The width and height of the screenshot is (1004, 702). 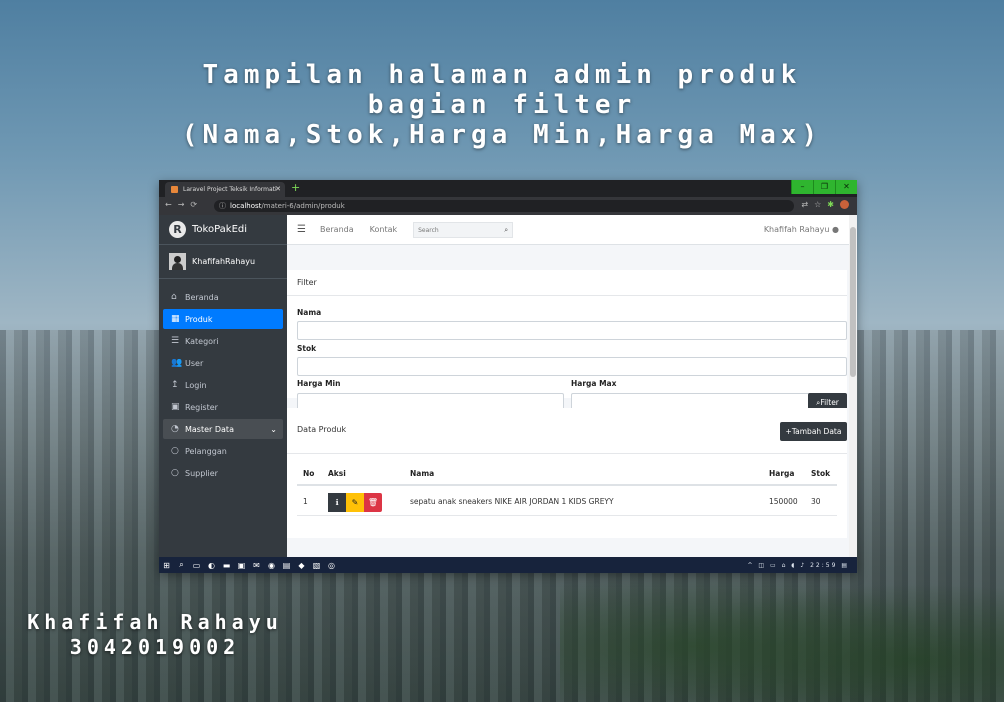 I want to click on edit-button: ✎, so click(x=355, y=502).